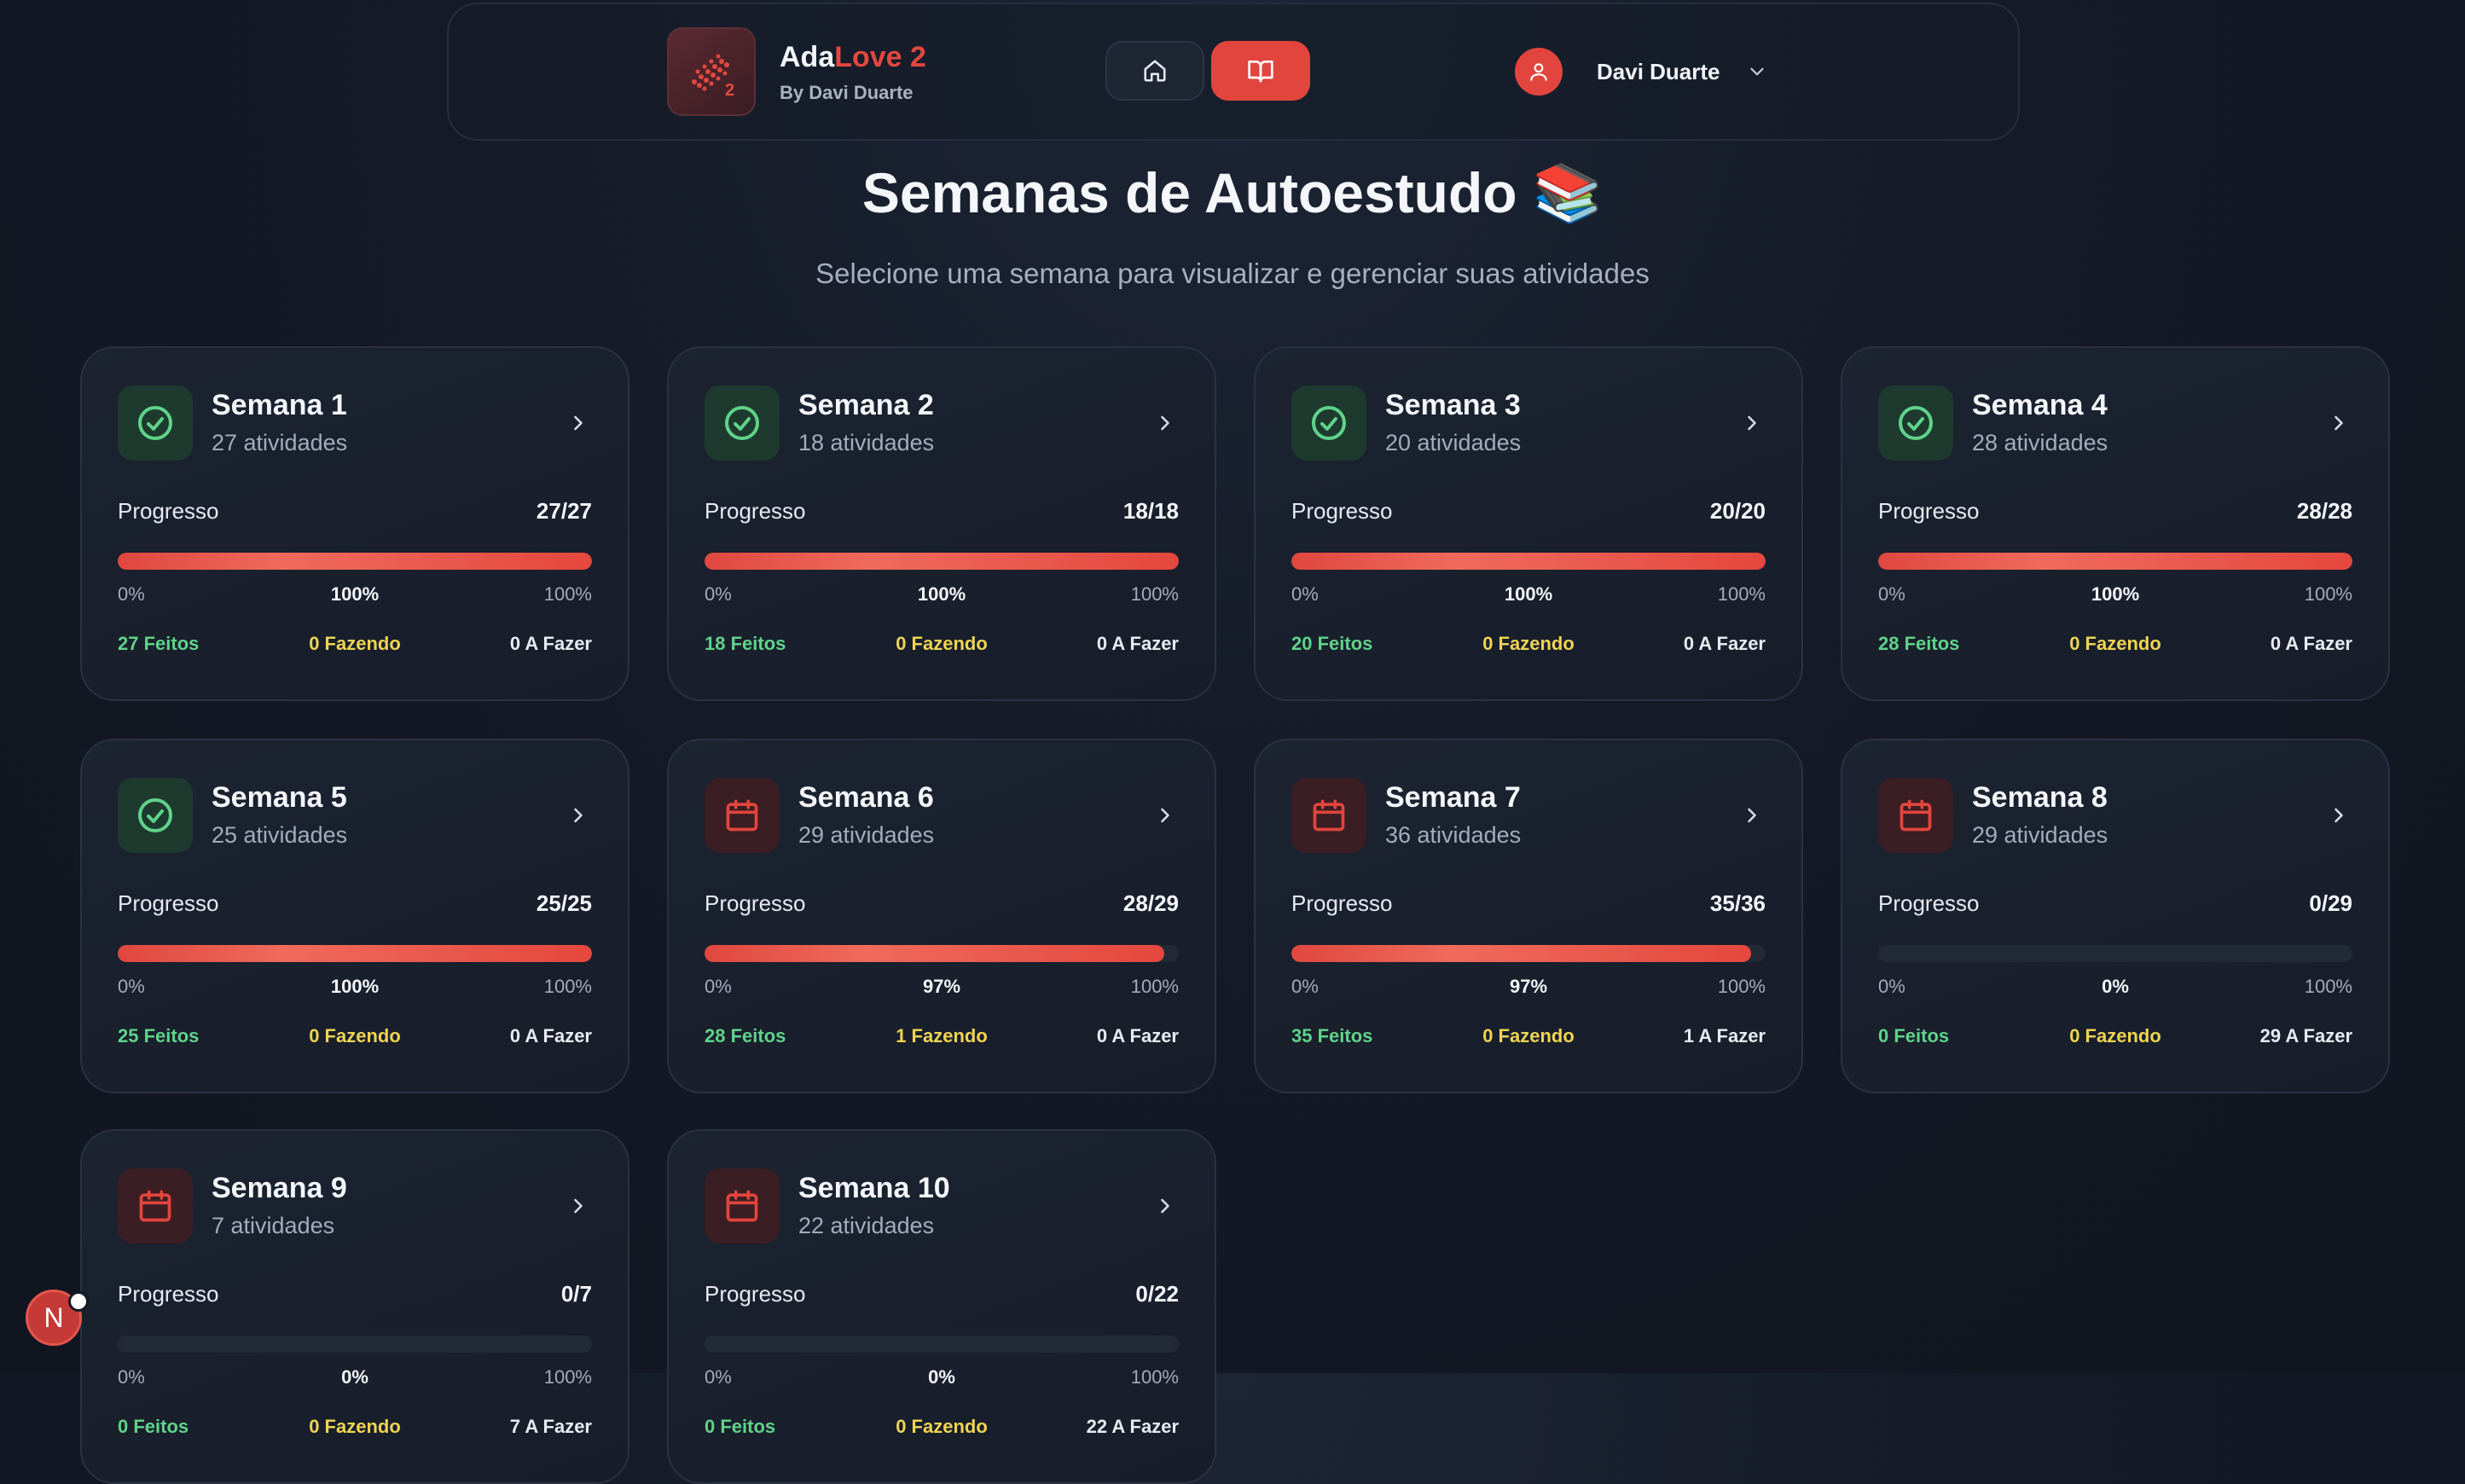 This screenshot has width=2465, height=1484. What do you see at coordinates (550, 1426) in the screenshot?
I see `todo-count: 7 A Fazer` at bounding box center [550, 1426].